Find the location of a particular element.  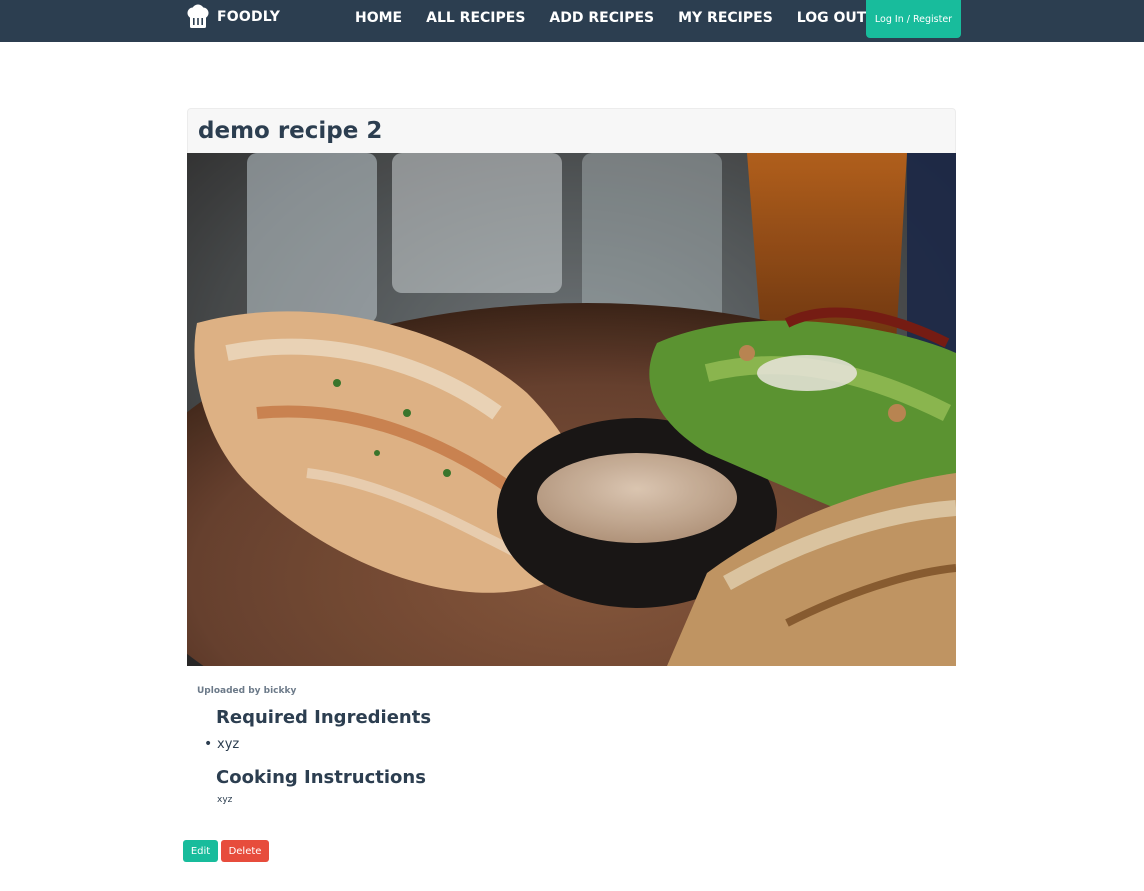

instructions-text: xyz is located at coordinates (225, 800).